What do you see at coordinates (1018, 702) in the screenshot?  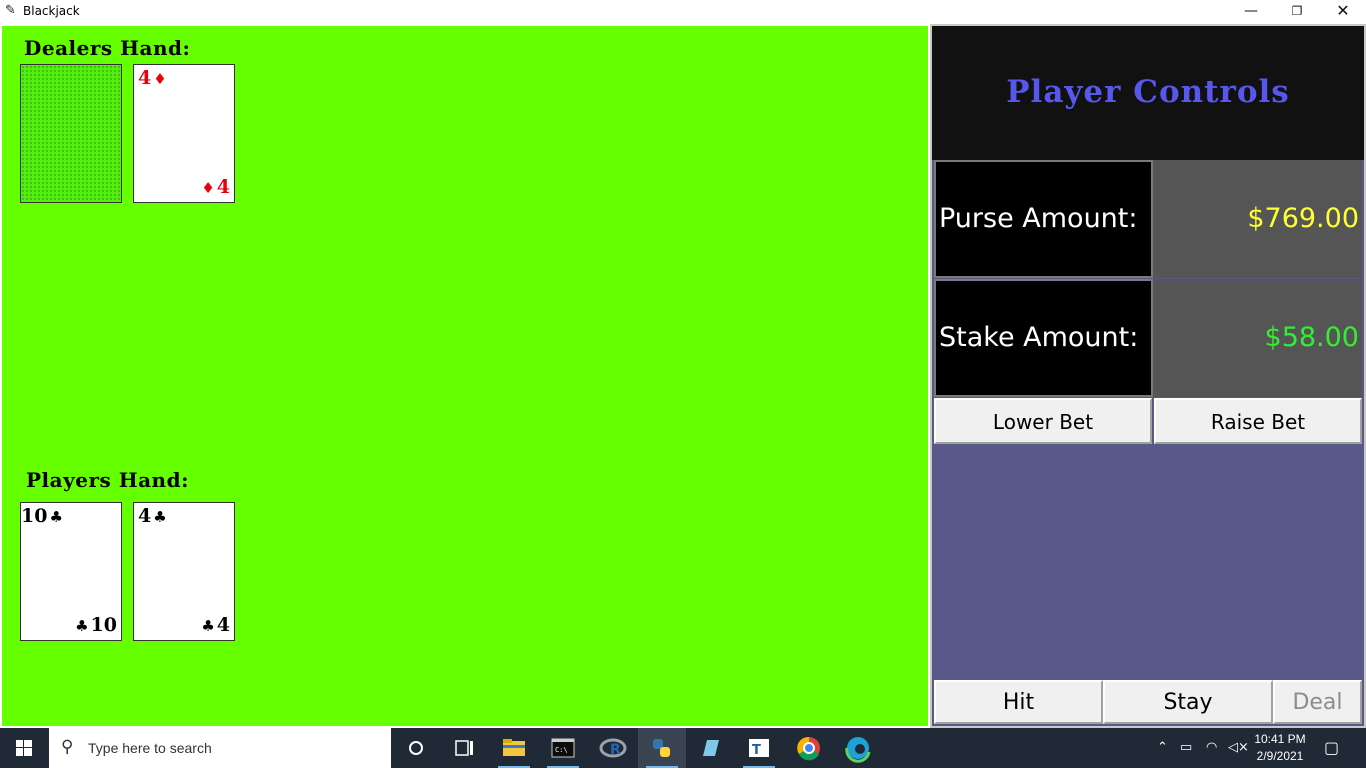 I see `hit-button: Hit` at bounding box center [1018, 702].